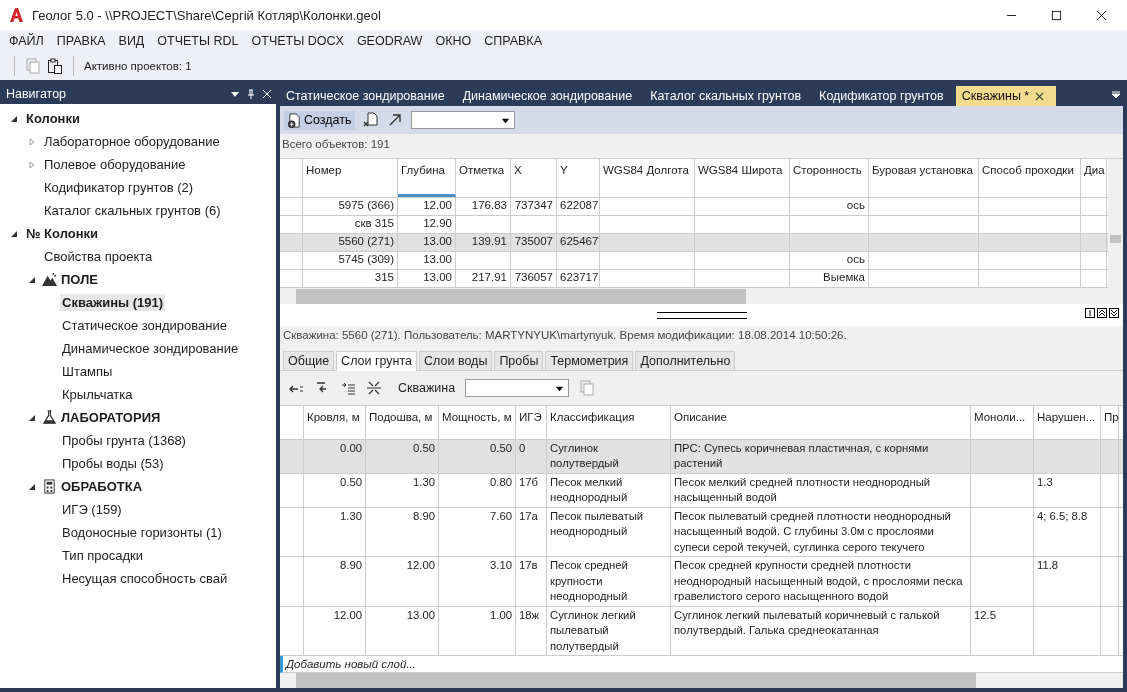 The width and height of the screenshot is (1127, 692). Describe the element at coordinates (297, 41) in the screenshot. I see `menu-item: ОТЧЕТЫ DOCX` at that location.